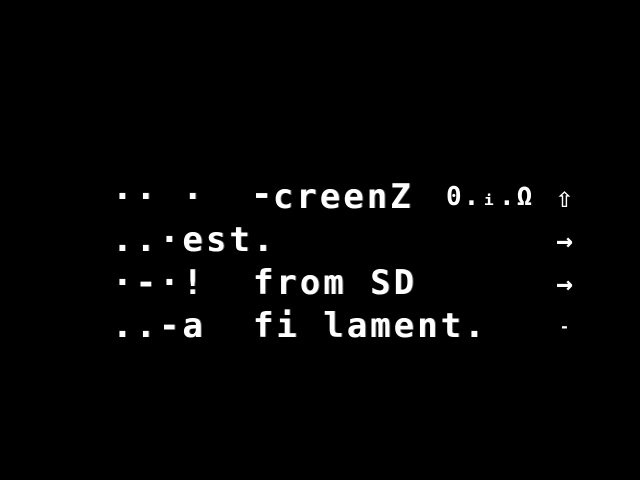 The image size is (640, 480). What do you see at coordinates (265, 283) in the screenshot?
I see `menu-item-label: ·-·! from SD` at bounding box center [265, 283].